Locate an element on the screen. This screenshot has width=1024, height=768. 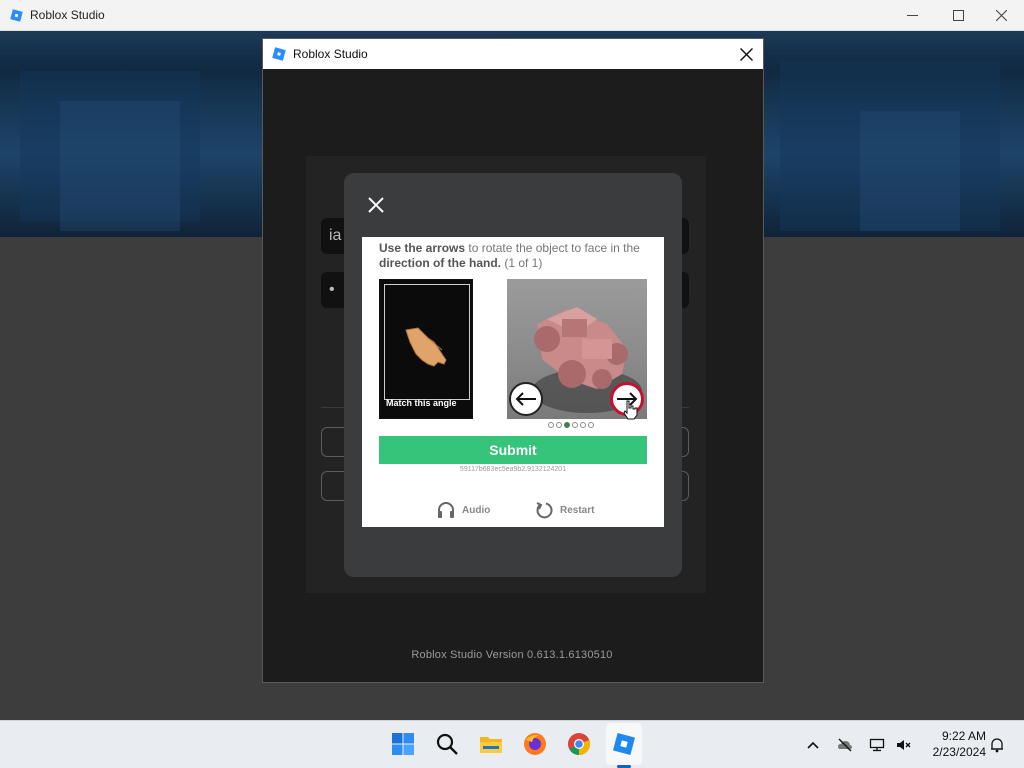
roblox-studio-taskbar-button is located at coordinates (624, 744).